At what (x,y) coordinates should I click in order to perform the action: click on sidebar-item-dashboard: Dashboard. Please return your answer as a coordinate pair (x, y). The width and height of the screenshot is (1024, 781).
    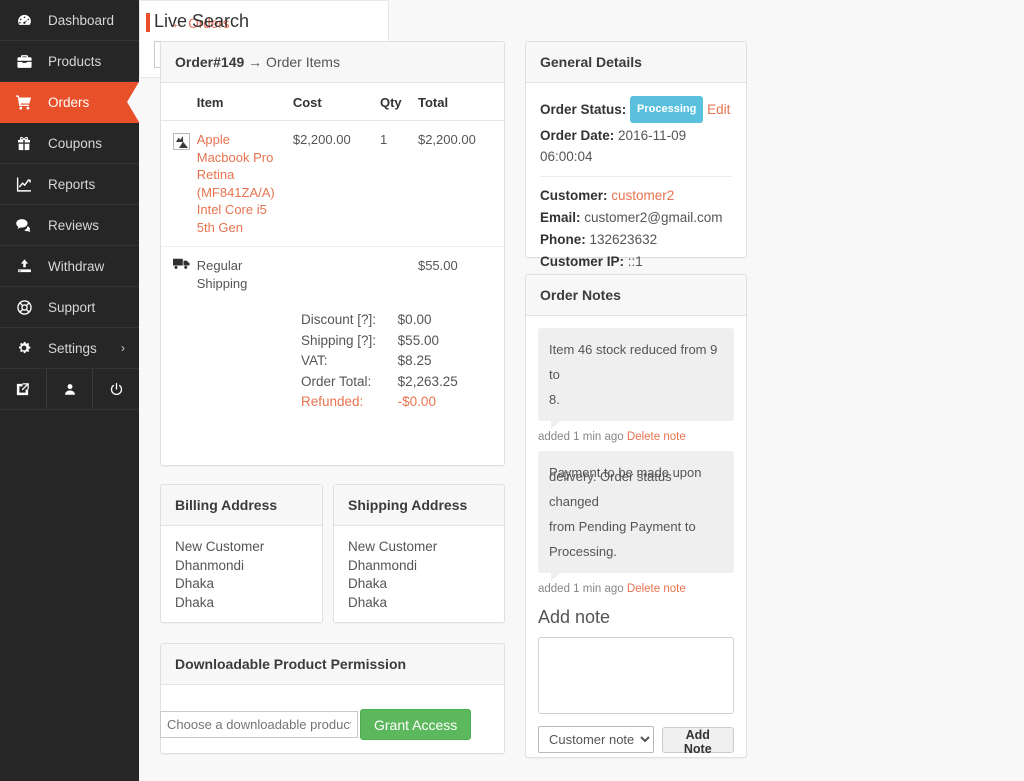
    Looking at the image, I should click on (69, 20).